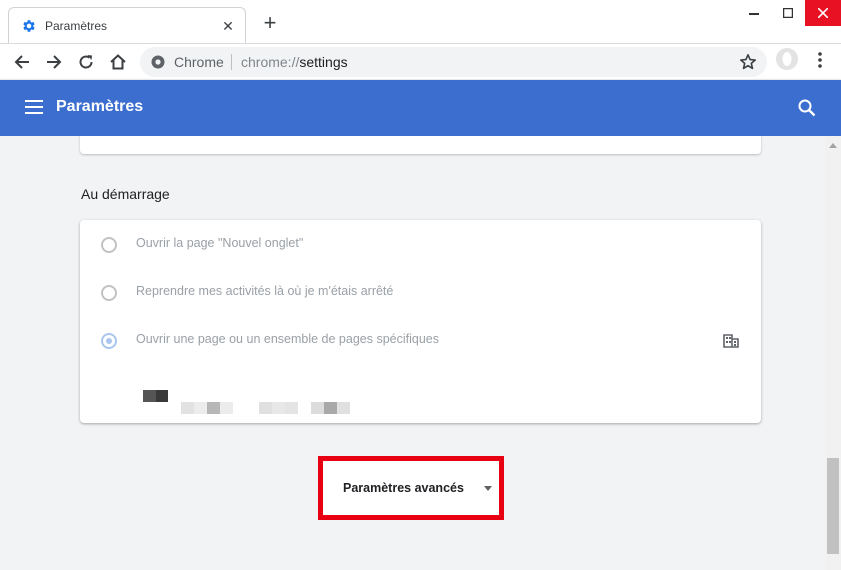 The height and width of the screenshot is (570, 841). Describe the element at coordinates (420, 108) in the screenshot. I see `settings-header: Paramètres` at that location.